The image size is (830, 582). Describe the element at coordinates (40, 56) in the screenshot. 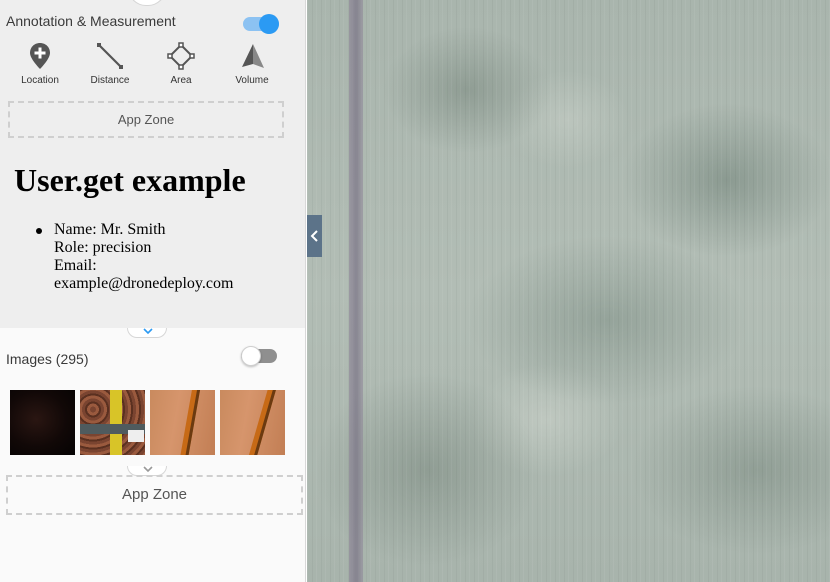

I see `location-pin-icon` at that location.